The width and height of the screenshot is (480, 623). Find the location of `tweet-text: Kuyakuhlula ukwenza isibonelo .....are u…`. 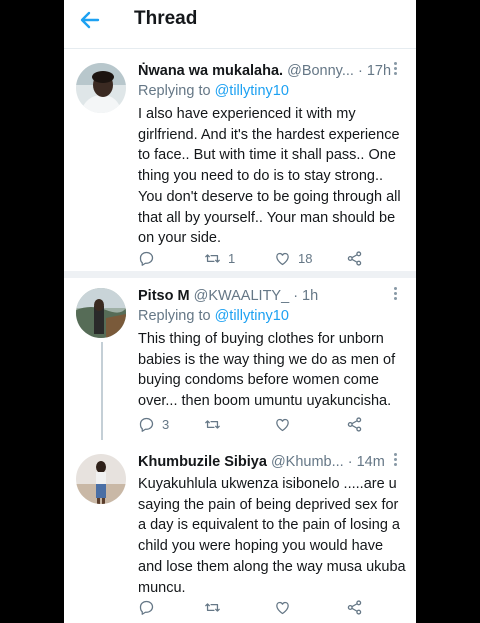

tweet-text: Kuyakuhlula ukwenza isibonelo .....are u… is located at coordinates (272, 536).